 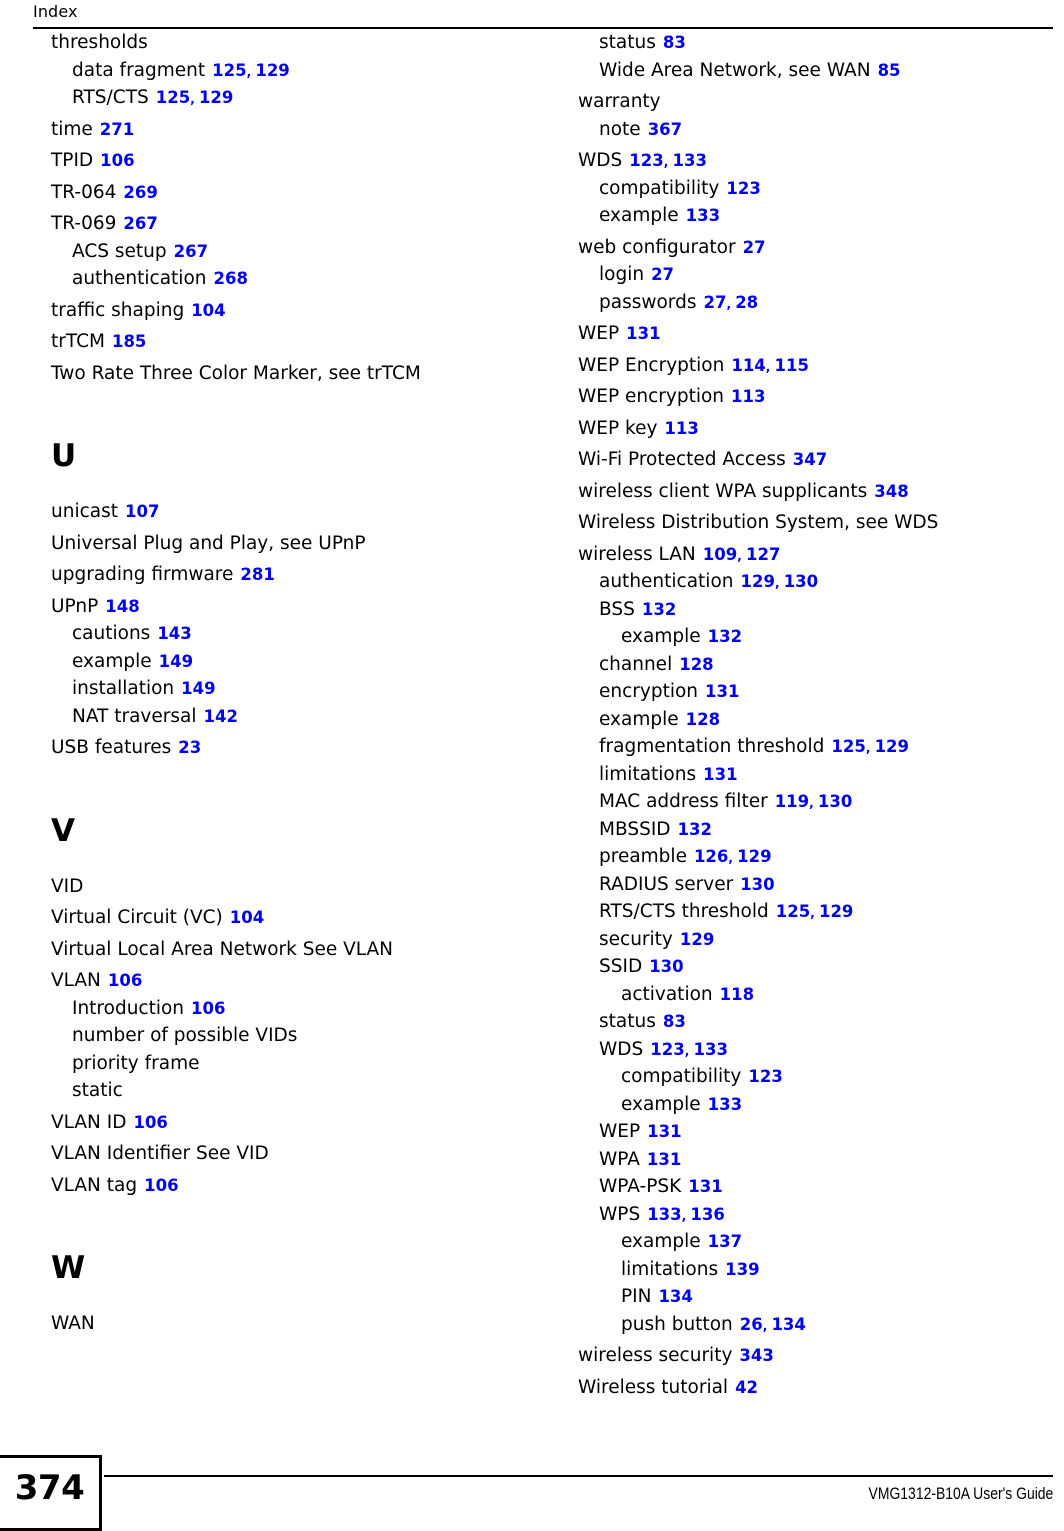 I want to click on index-entry-pages: 130, so click(x=757, y=884).